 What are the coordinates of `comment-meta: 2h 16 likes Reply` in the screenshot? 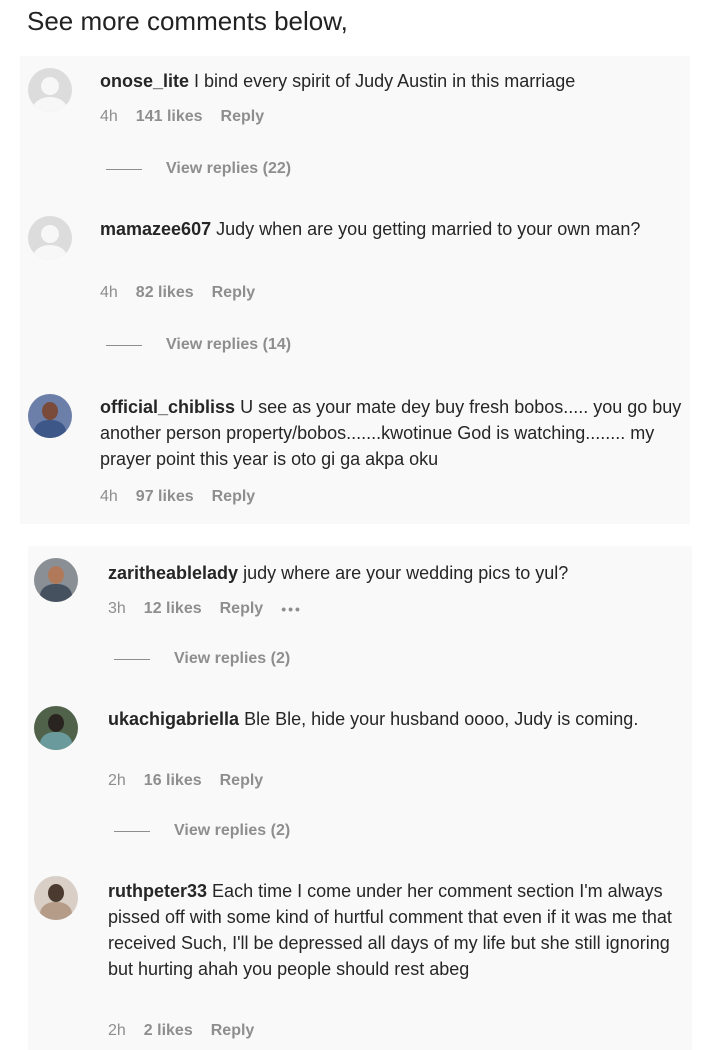 It's located at (194, 781).